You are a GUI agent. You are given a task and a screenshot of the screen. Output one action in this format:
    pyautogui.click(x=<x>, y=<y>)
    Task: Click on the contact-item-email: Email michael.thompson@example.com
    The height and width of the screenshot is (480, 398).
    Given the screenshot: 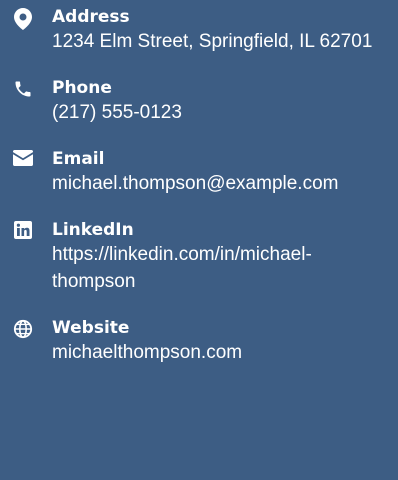 What is the action you would take?
    pyautogui.click(x=193, y=172)
    